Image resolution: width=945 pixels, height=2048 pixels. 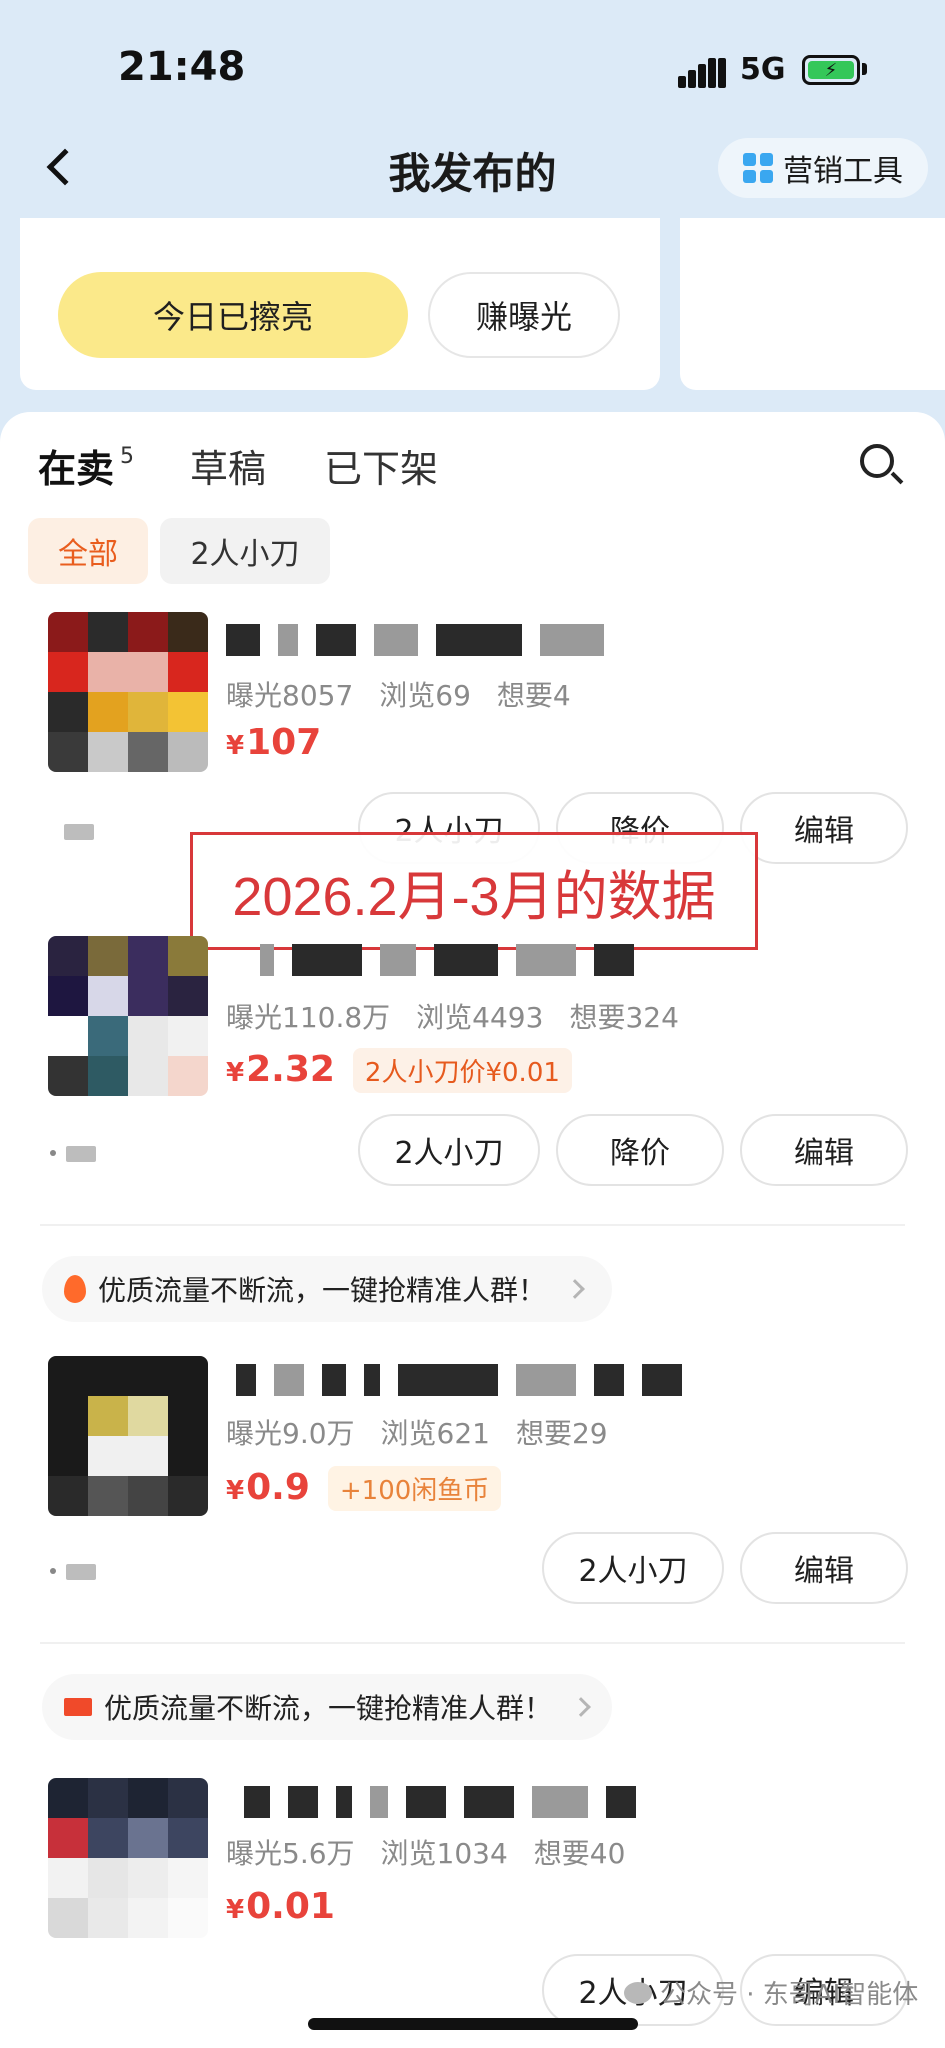 I want to click on status-time: 21:48, so click(x=182, y=67).